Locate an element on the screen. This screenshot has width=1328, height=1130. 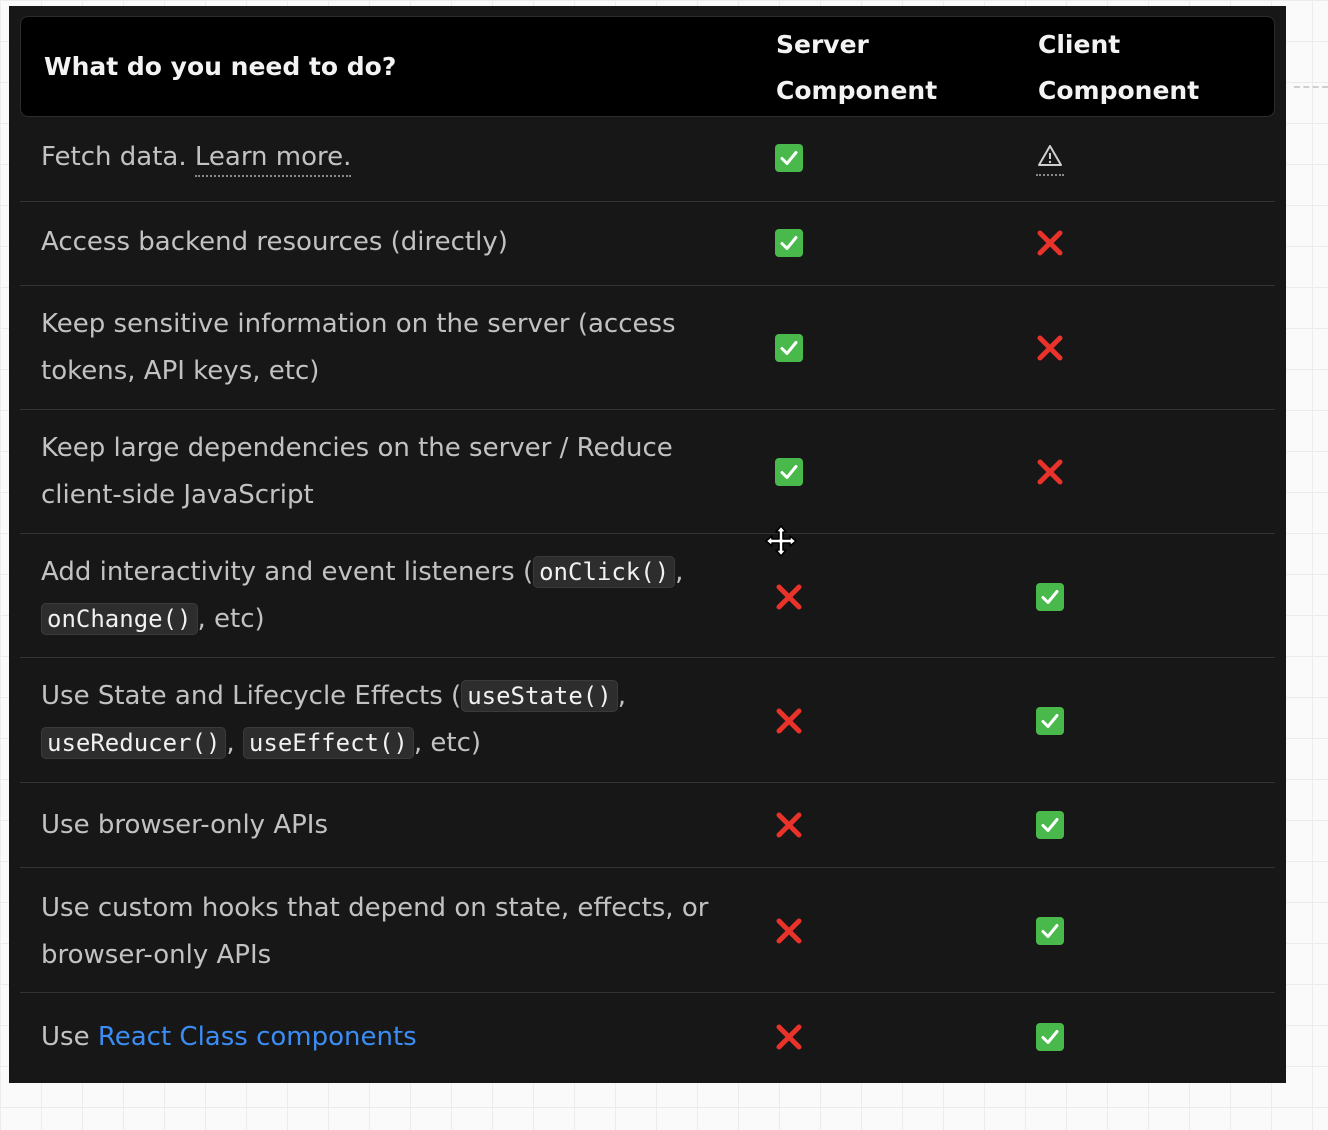
code-usestate: useState() is located at coordinates (539, 696).